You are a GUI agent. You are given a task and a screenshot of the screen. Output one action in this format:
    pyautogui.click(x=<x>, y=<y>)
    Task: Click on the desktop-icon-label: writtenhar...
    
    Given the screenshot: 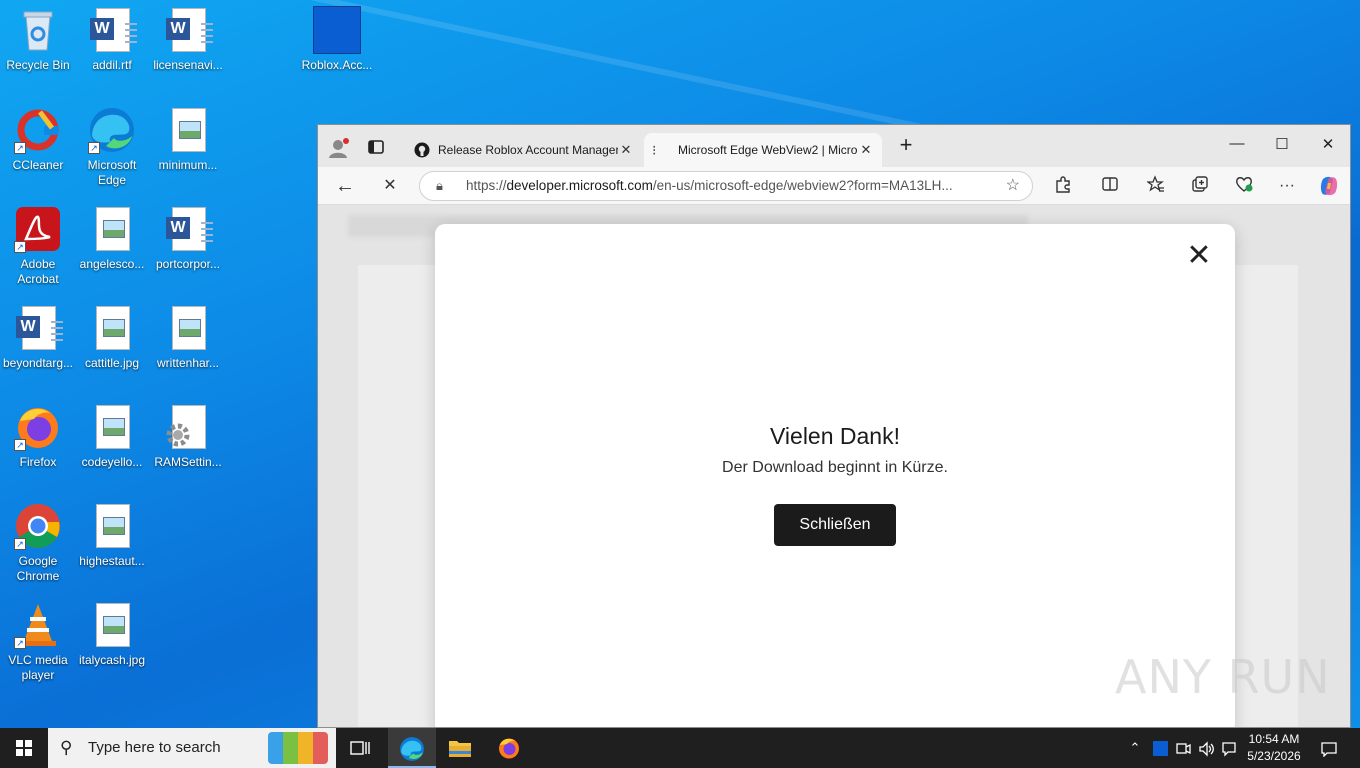 What is the action you would take?
    pyautogui.click(x=188, y=363)
    